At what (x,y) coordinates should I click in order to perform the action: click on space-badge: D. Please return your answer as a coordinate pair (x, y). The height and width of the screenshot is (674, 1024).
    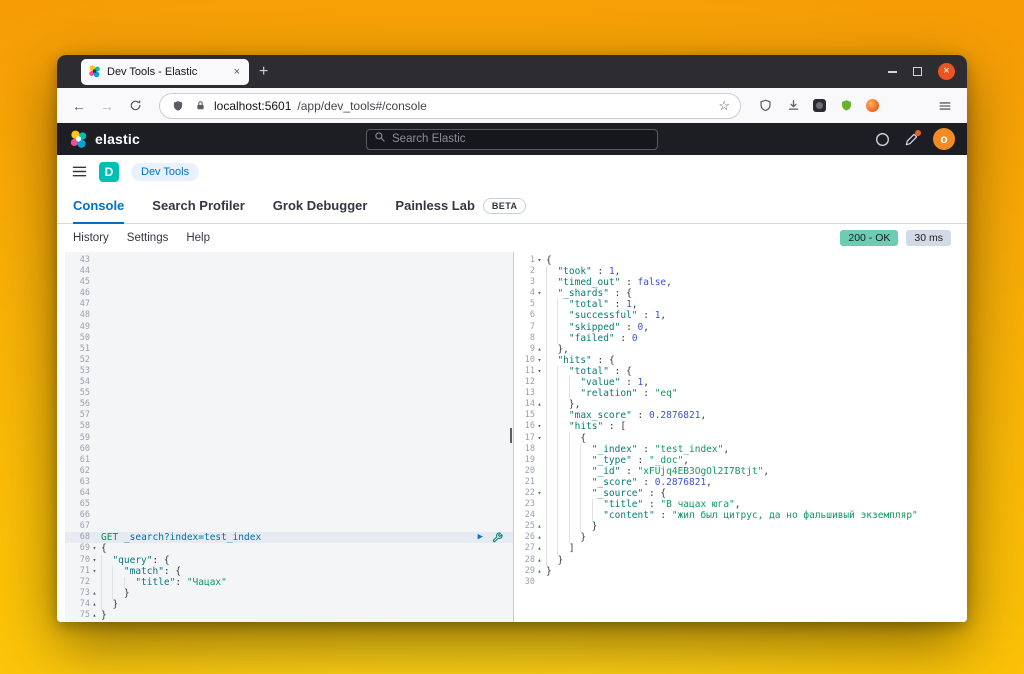
    Looking at the image, I should click on (109, 171).